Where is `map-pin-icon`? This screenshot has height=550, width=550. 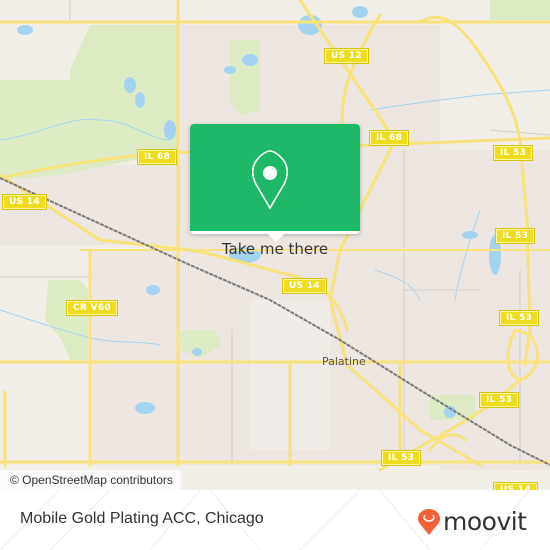 map-pin-icon is located at coordinates (270, 180).